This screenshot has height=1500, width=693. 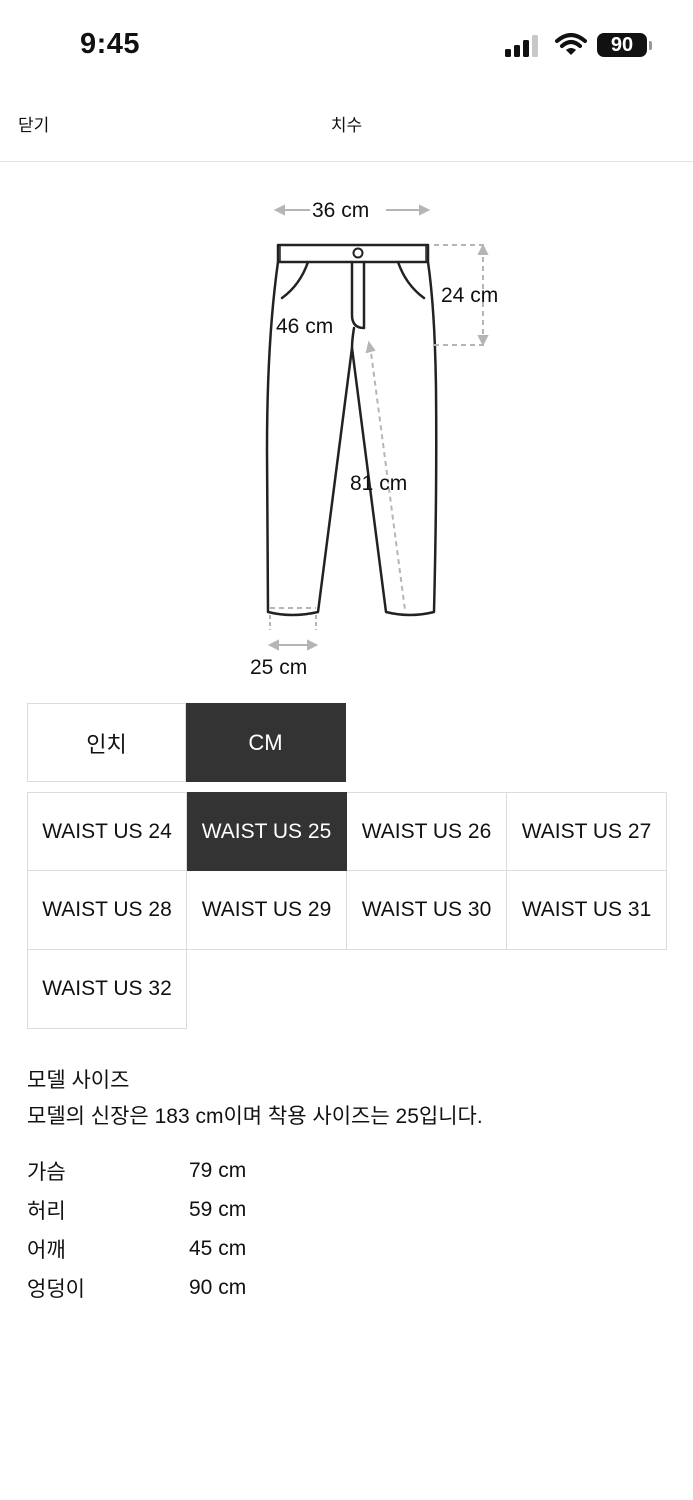 I want to click on unit-inch-button: 인치, so click(x=106, y=742).